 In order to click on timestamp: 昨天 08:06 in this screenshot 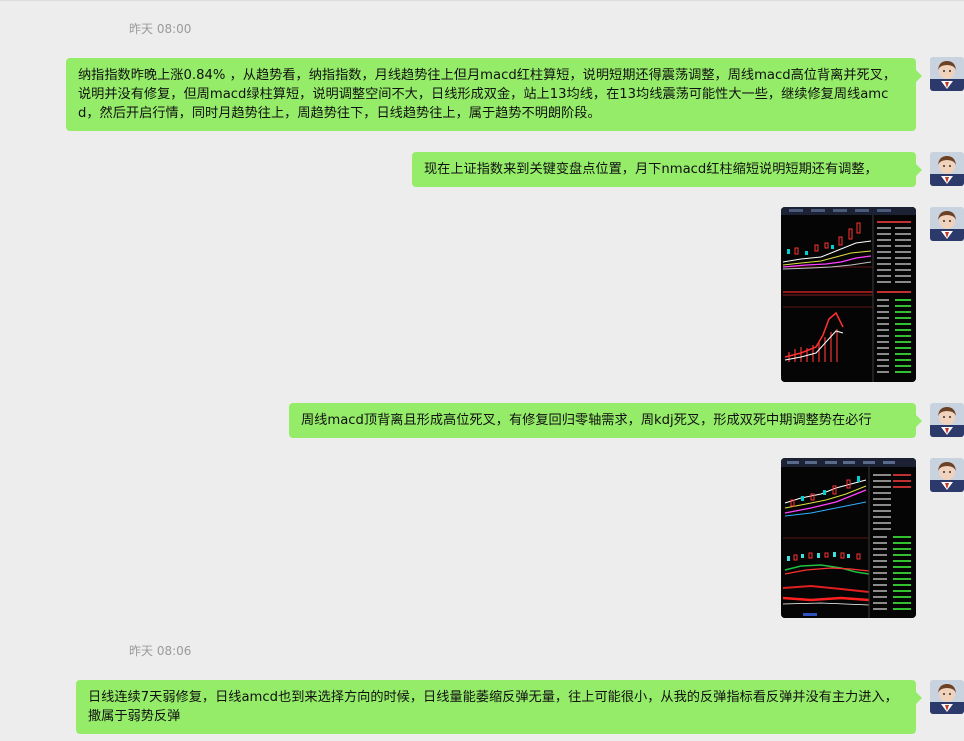, I will do `click(160, 651)`.